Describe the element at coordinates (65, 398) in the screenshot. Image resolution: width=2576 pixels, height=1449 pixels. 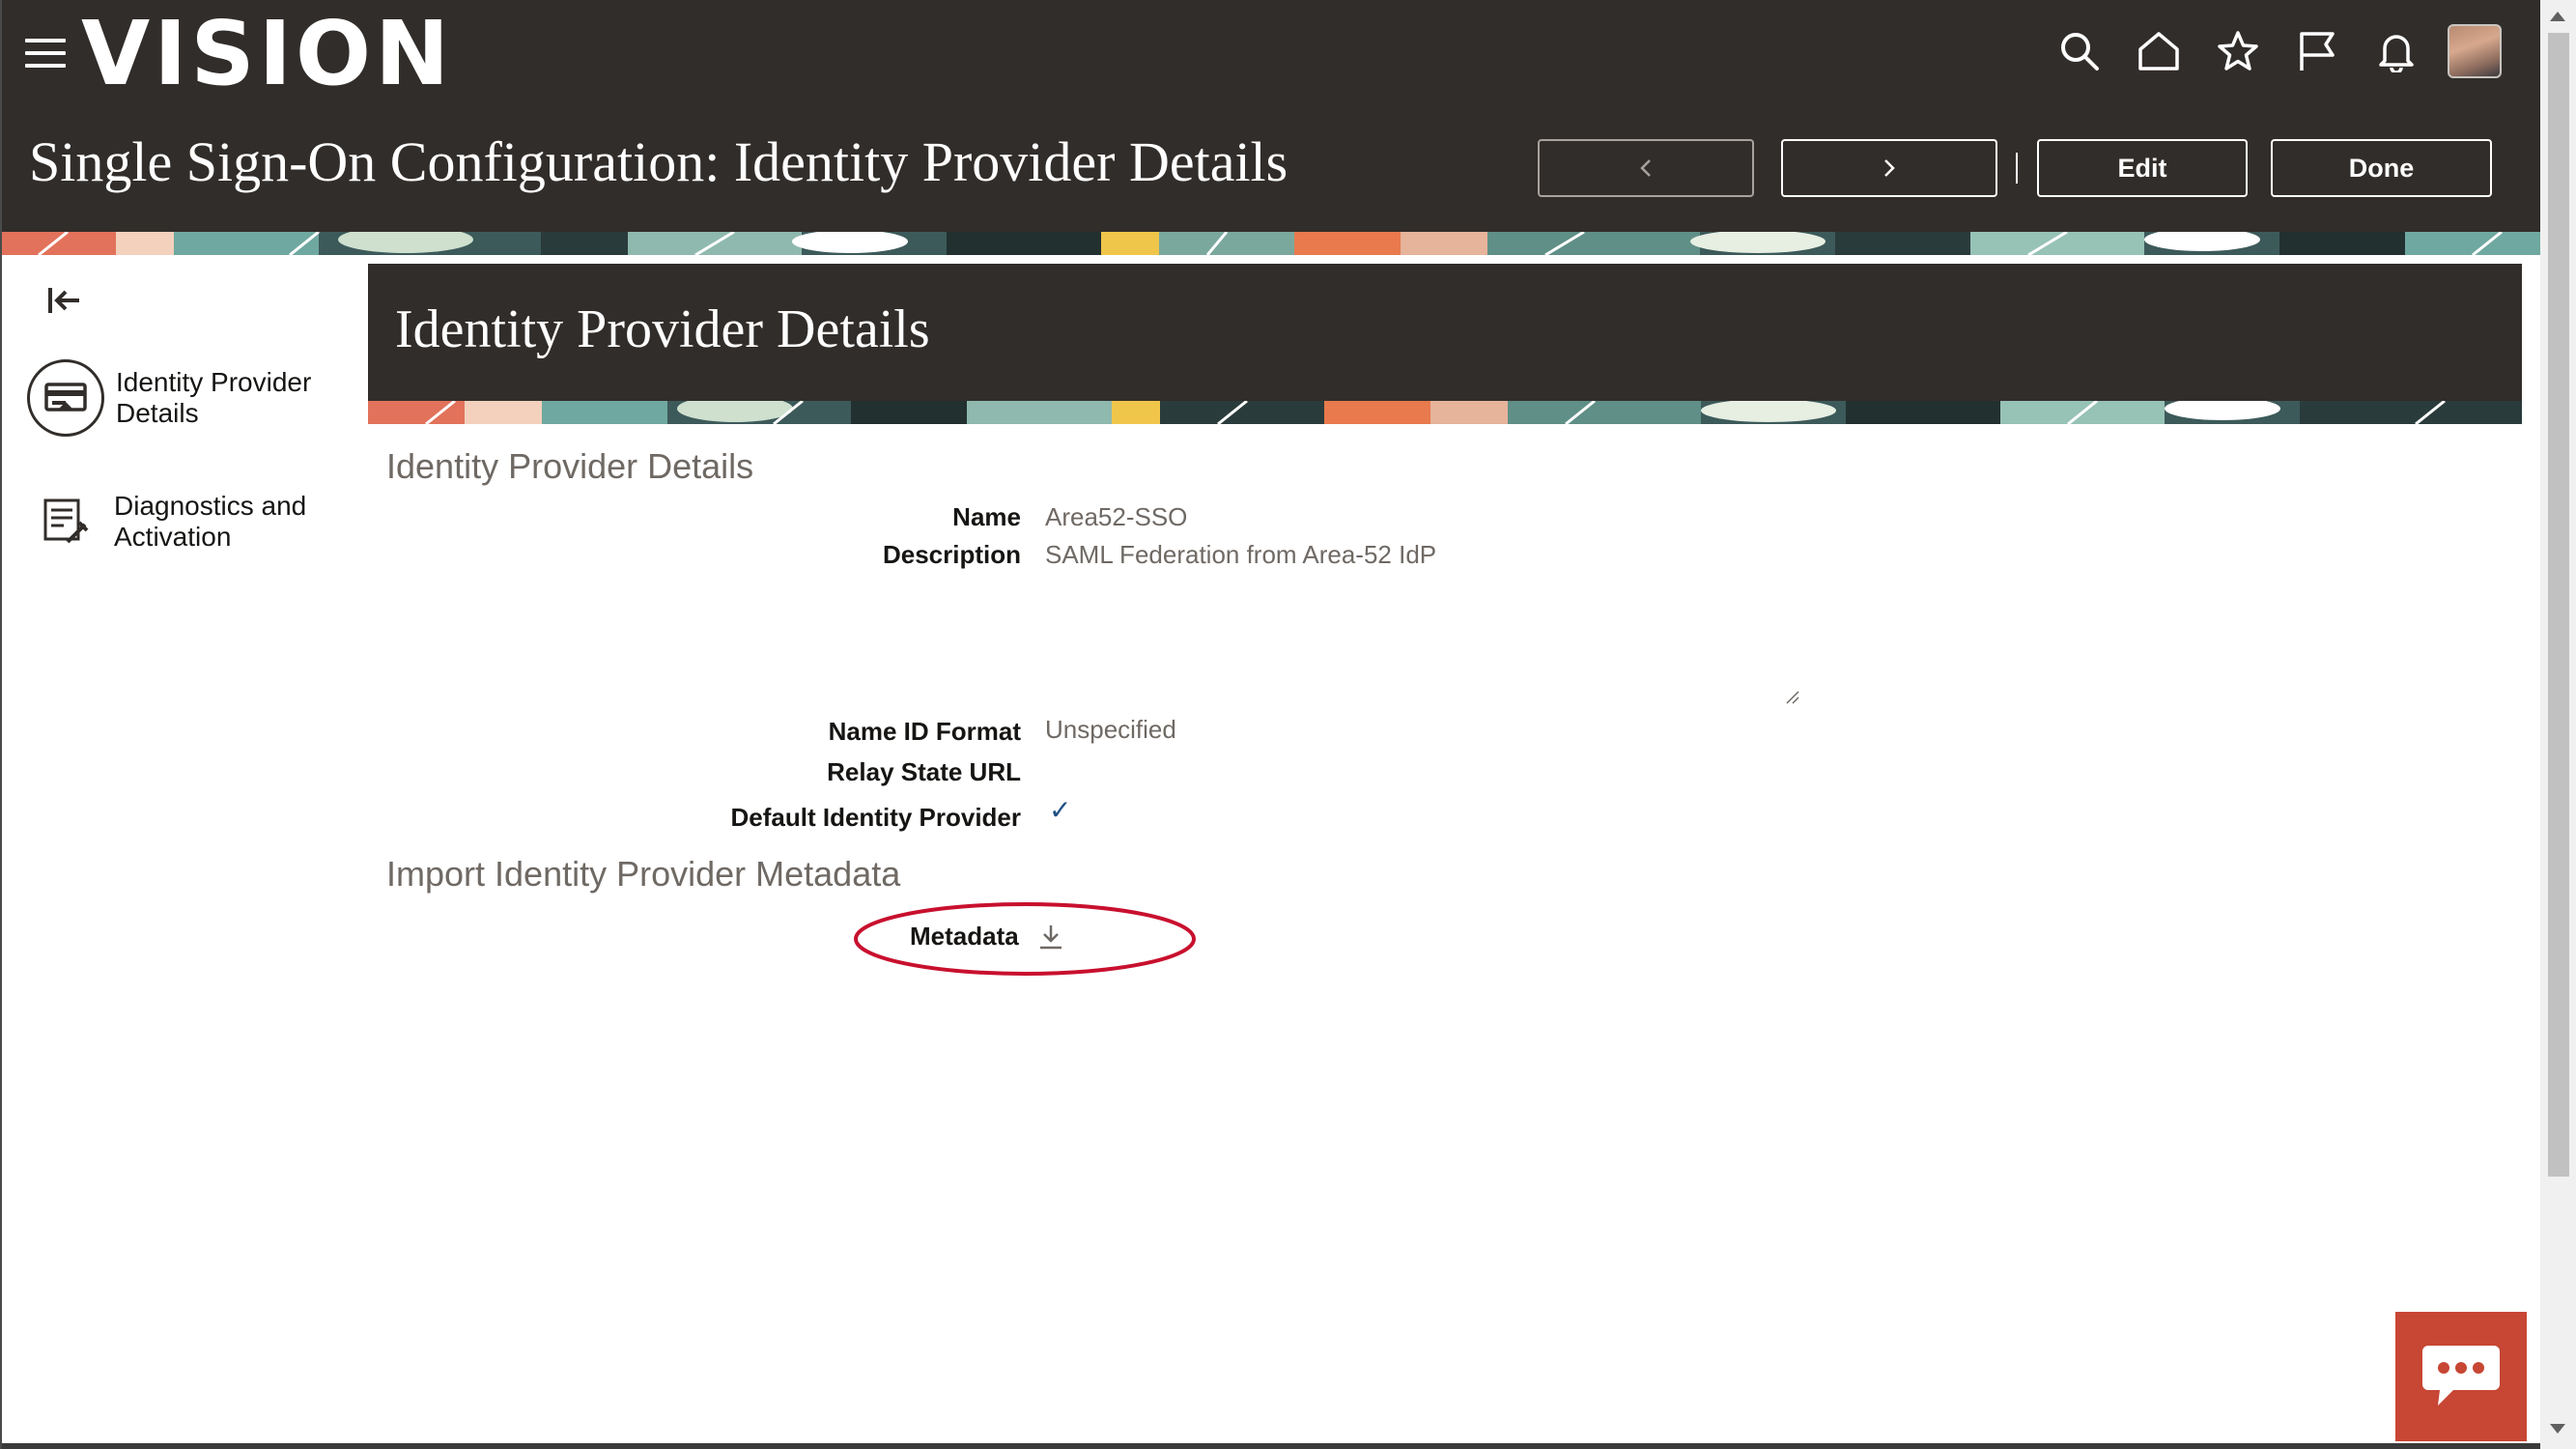
I see `identity-card-icon` at that location.